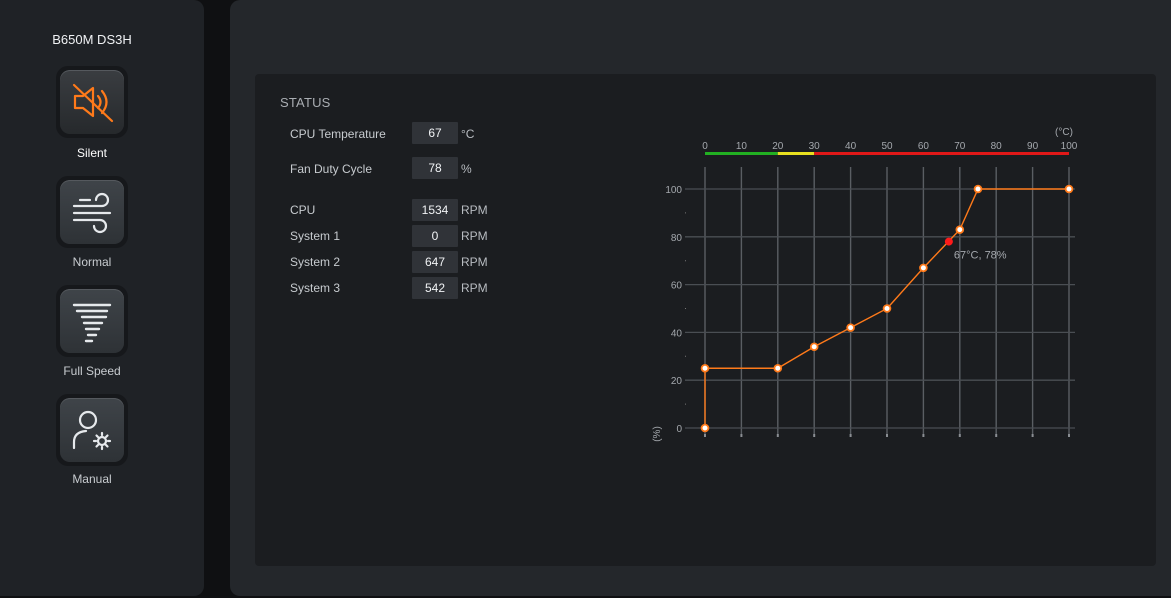 This screenshot has height=598, width=1171. What do you see at coordinates (1033, 146) in the screenshot?
I see `x-tick-label: 90` at bounding box center [1033, 146].